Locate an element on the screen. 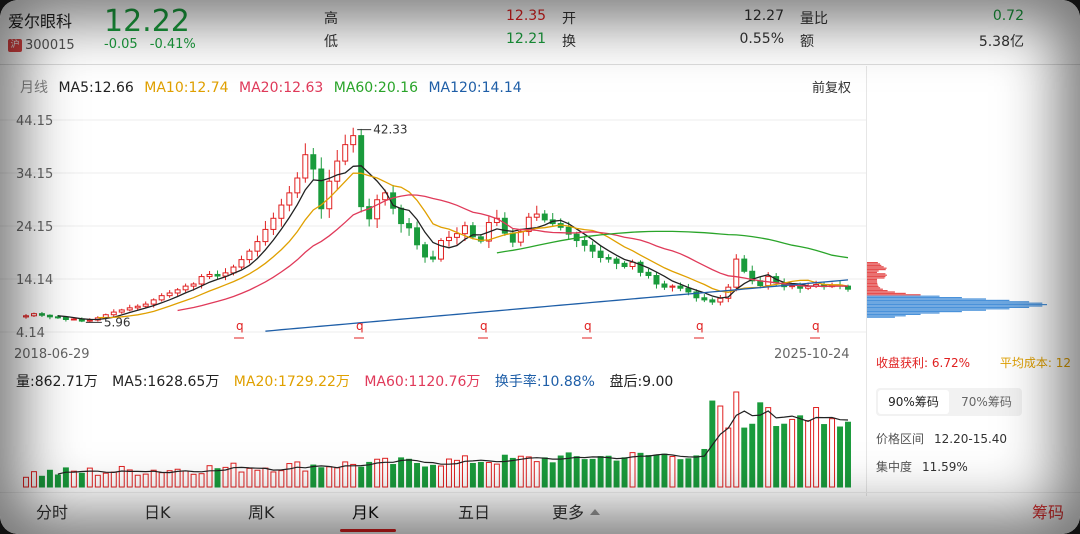 This screenshot has height=534, width=1080. price-range-label: 价格区间 is located at coordinates (900, 439).